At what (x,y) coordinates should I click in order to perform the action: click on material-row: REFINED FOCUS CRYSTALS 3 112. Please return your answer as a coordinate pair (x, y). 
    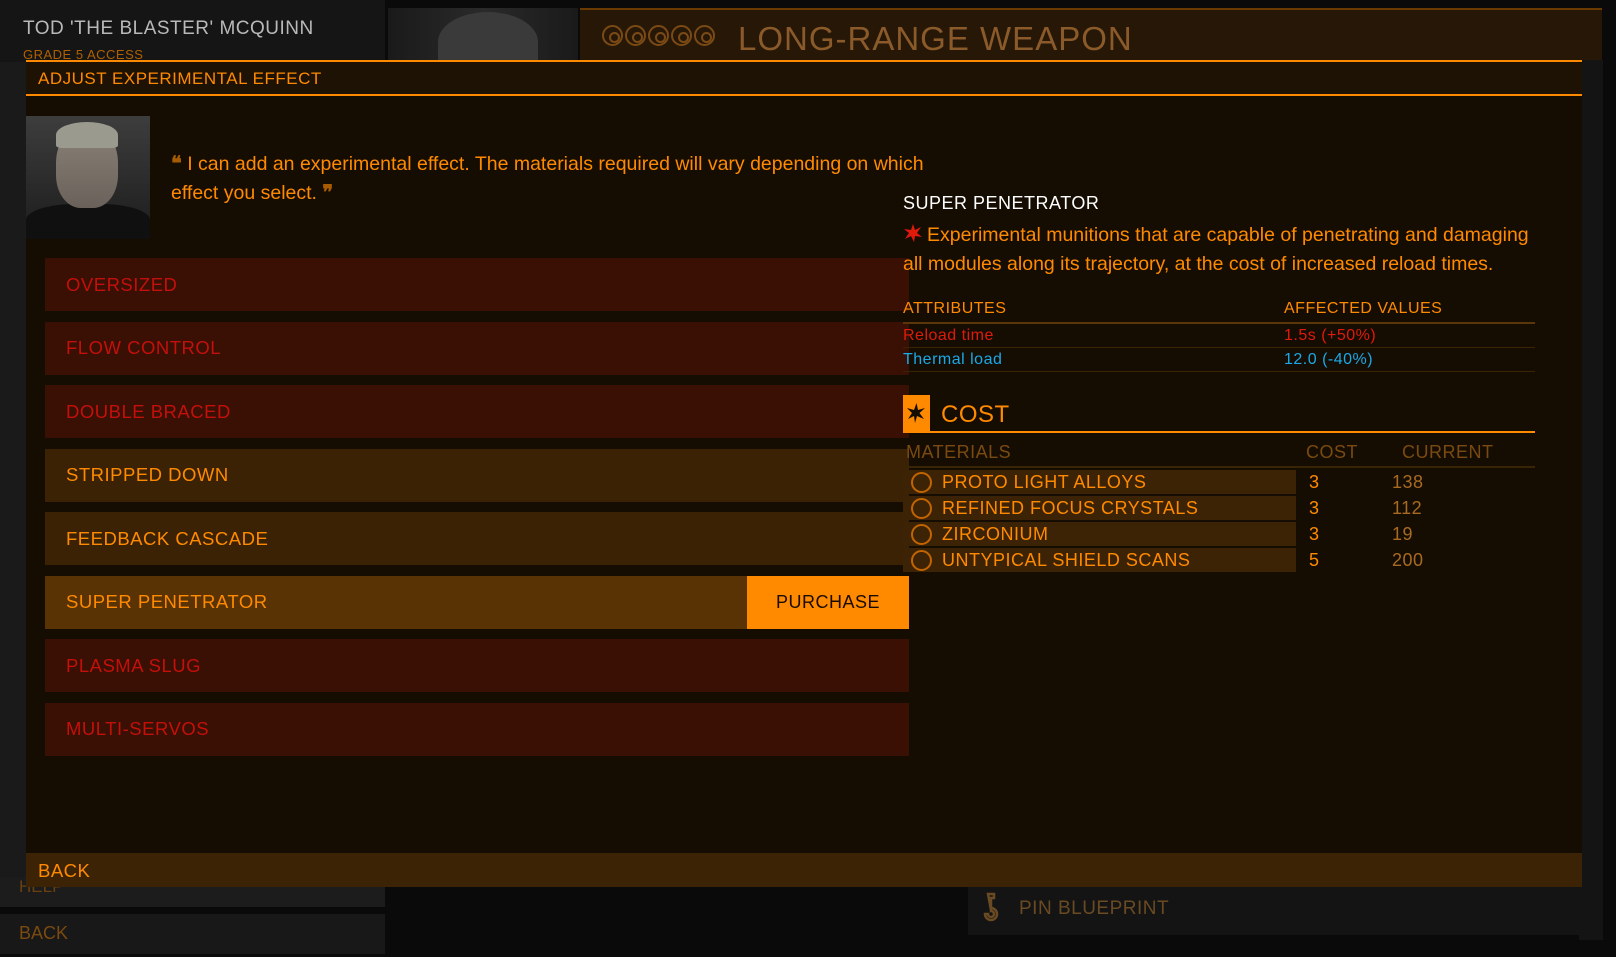
    Looking at the image, I should click on (1219, 508).